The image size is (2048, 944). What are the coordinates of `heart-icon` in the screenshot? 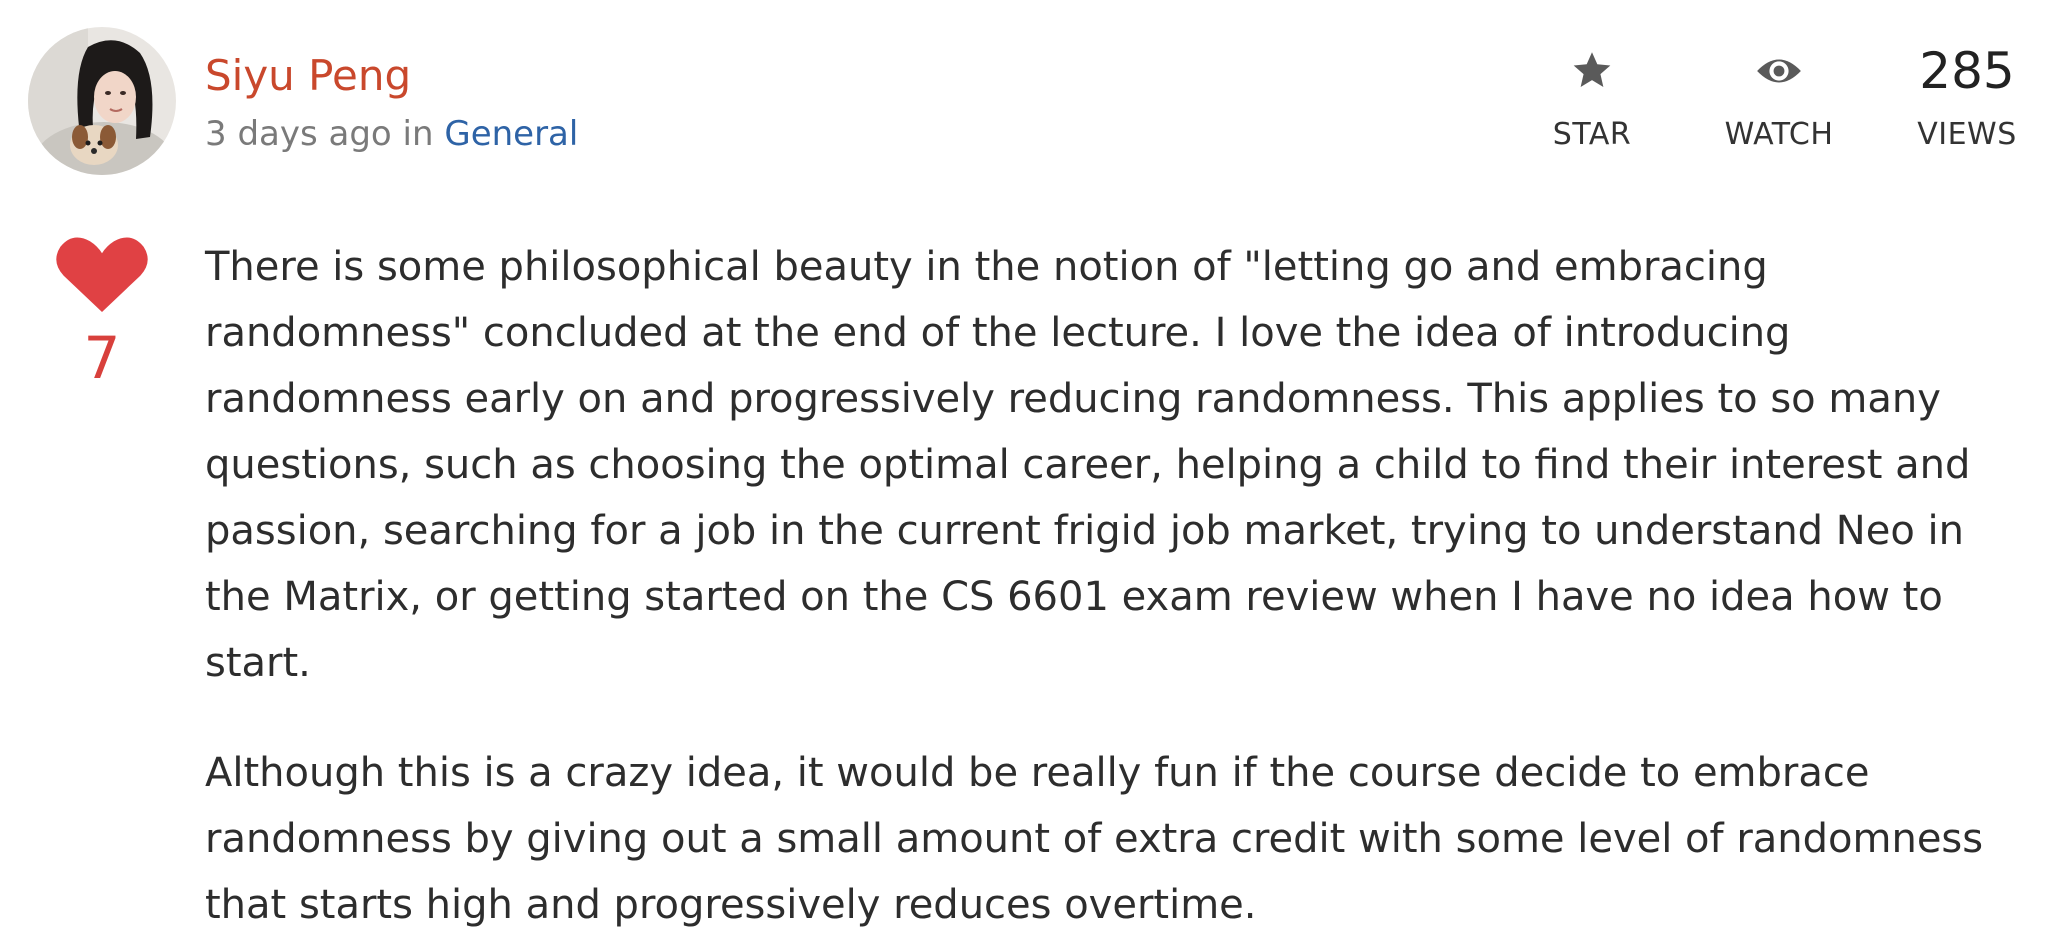 It's located at (102, 274).